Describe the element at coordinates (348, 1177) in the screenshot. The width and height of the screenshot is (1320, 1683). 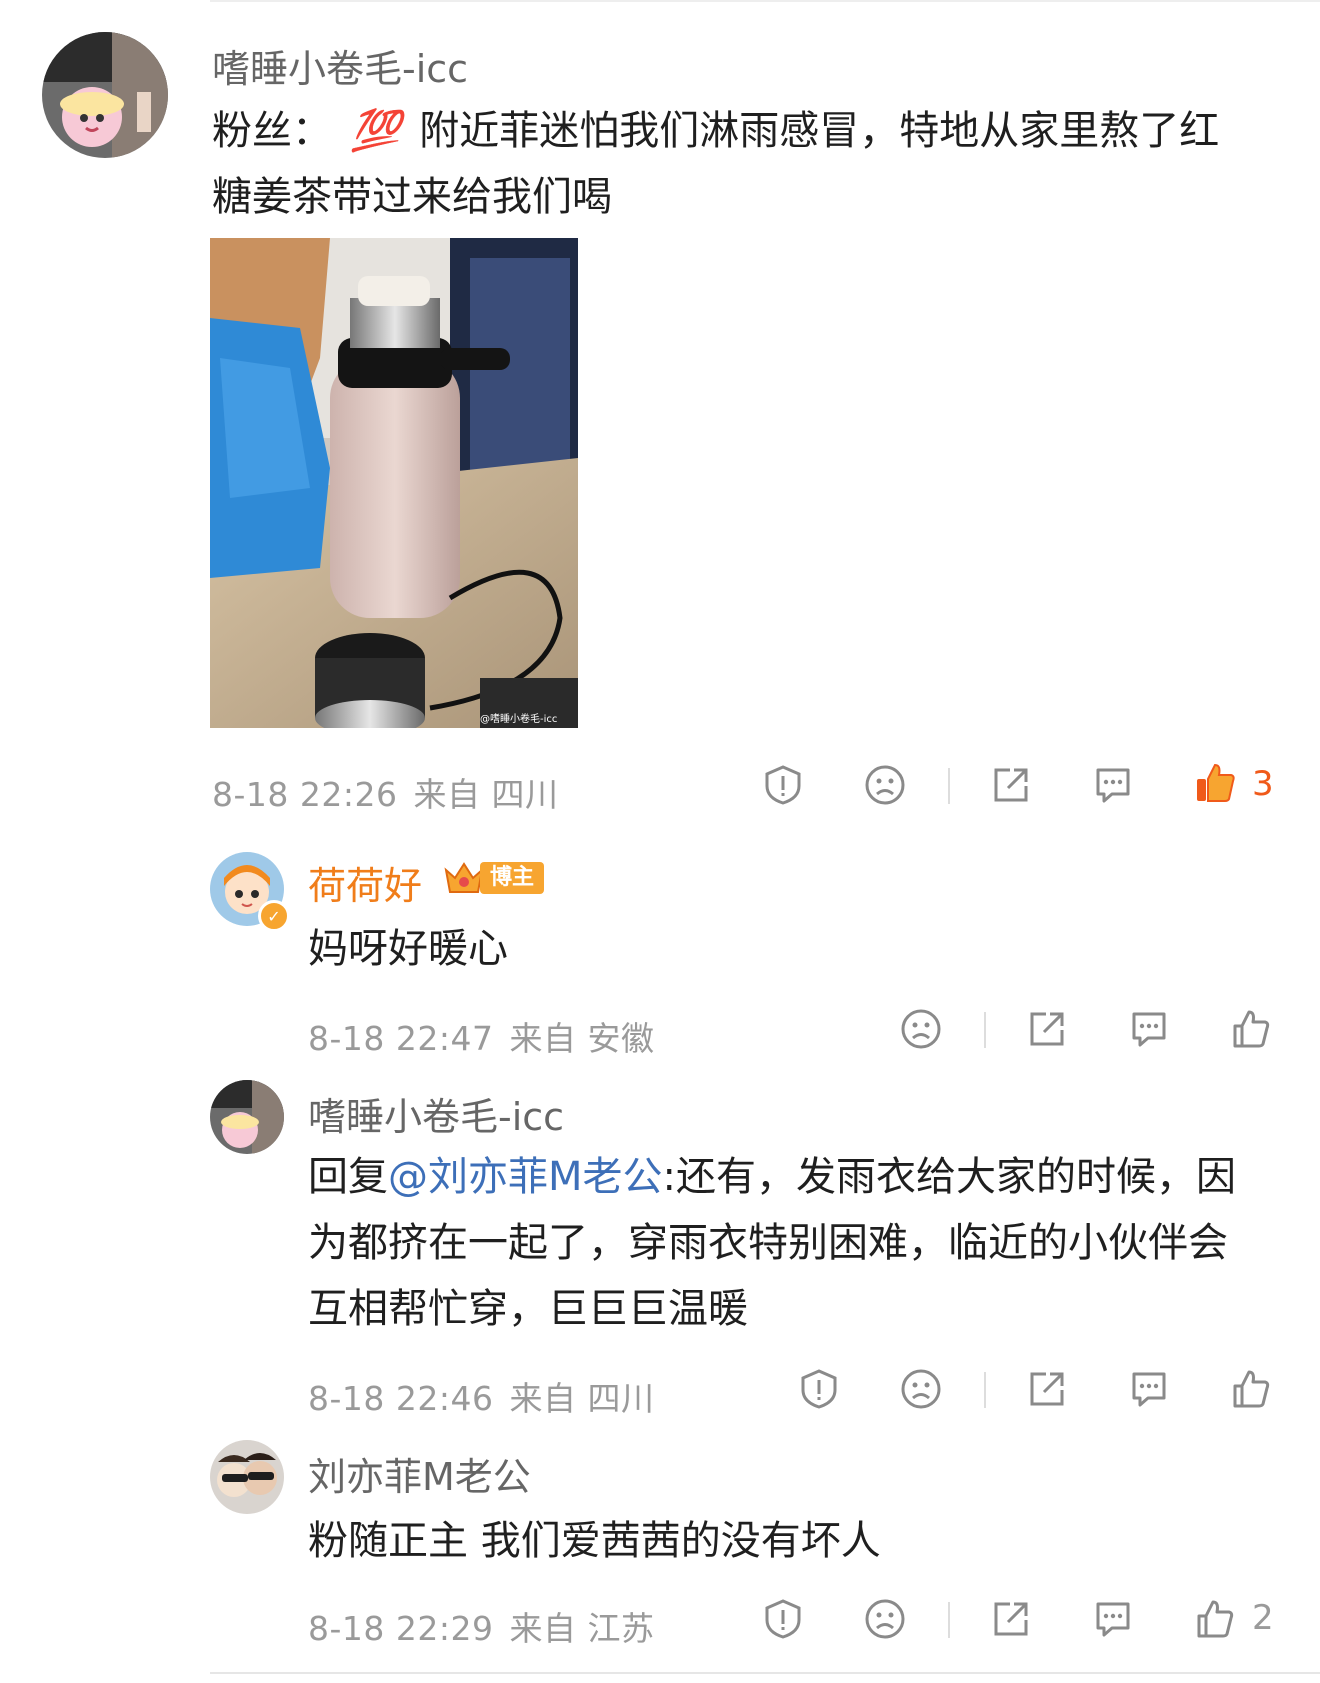
I see `reply-prefix: 回复` at that location.